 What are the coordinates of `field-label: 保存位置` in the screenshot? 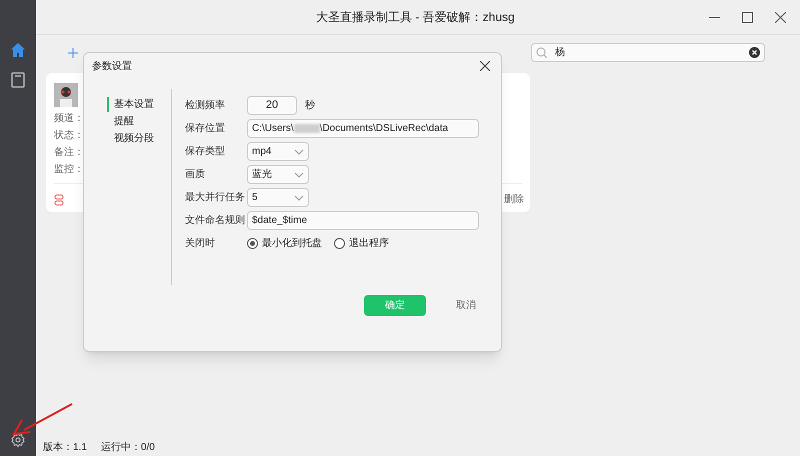 It's located at (205, 129).